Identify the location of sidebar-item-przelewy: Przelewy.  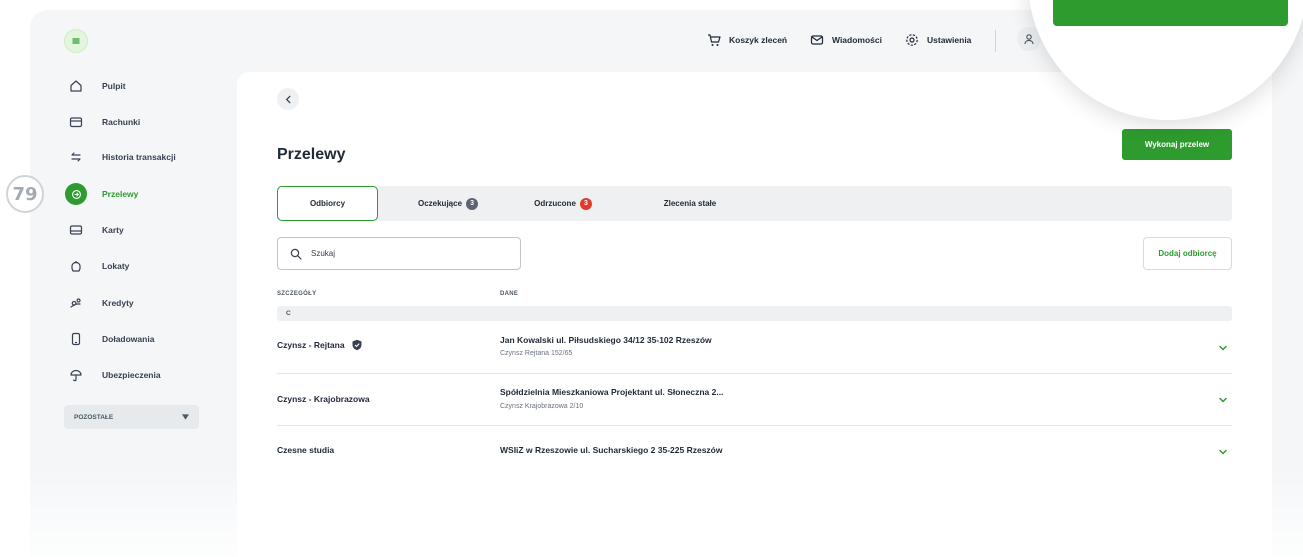
(101, 194).